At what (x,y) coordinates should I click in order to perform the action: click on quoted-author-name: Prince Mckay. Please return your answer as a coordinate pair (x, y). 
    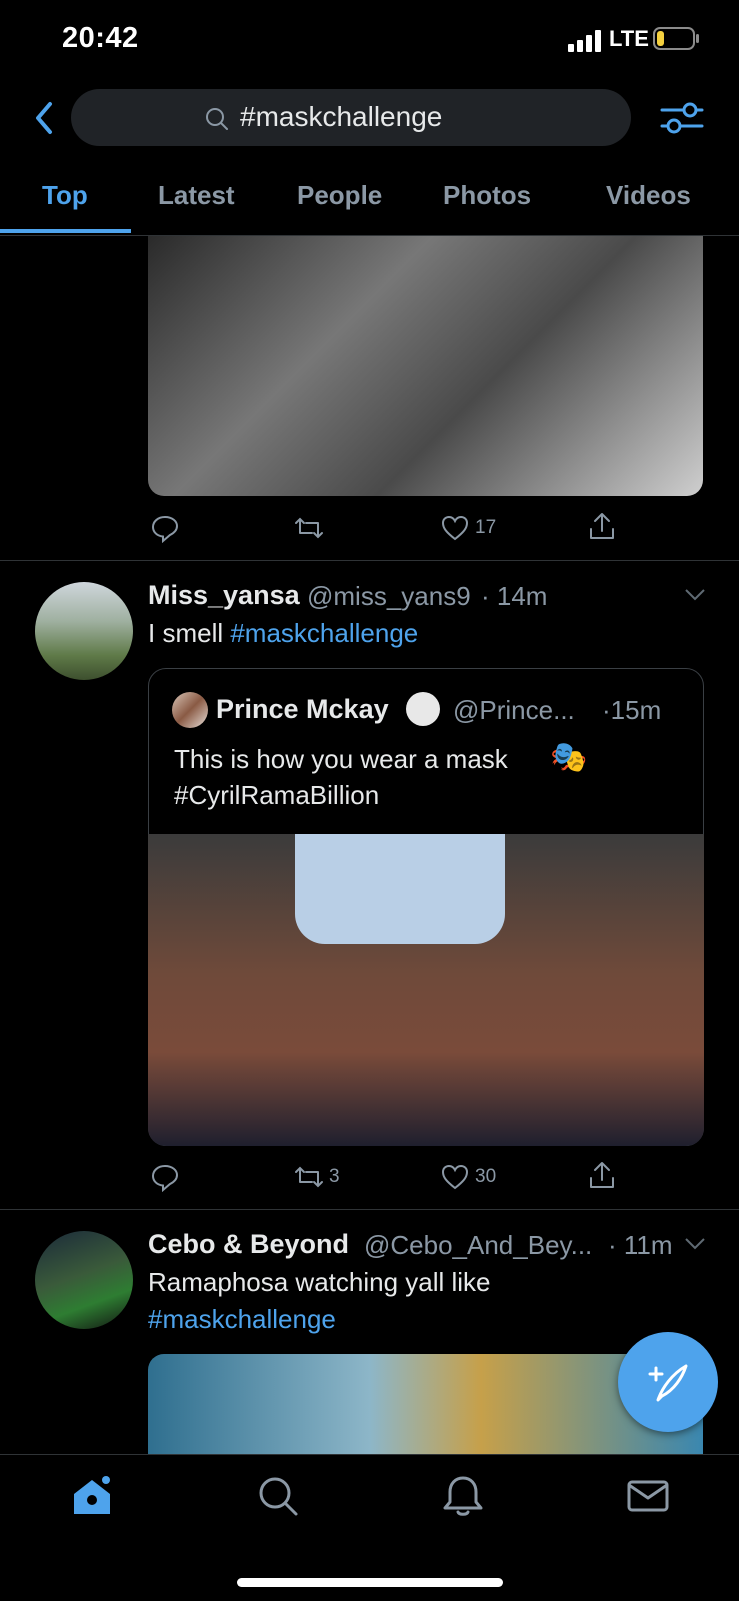
    Looking at the image, I should click on (302, 709).